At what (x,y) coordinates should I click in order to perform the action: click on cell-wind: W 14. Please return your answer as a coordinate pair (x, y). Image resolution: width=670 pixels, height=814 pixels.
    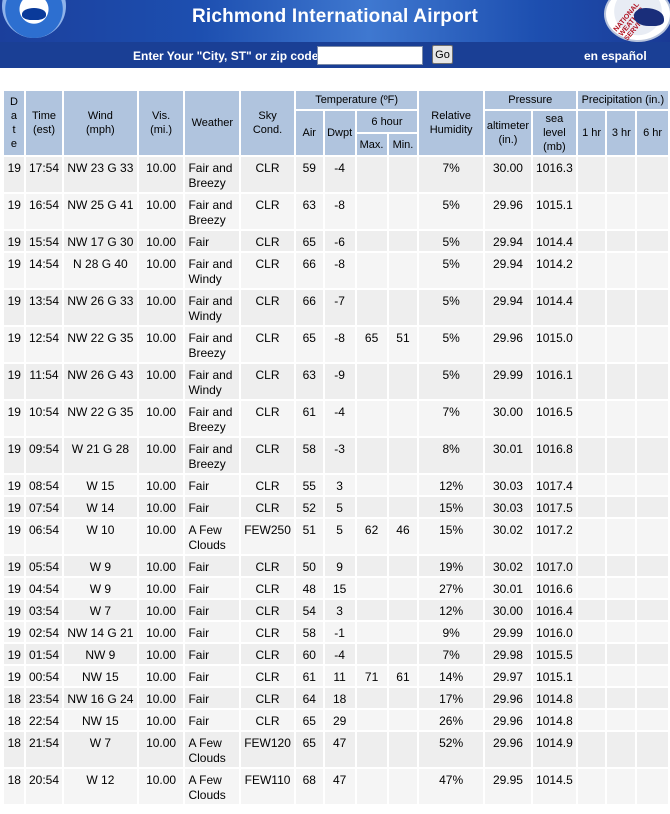
    Looking at the image, I should click on (100, 507).